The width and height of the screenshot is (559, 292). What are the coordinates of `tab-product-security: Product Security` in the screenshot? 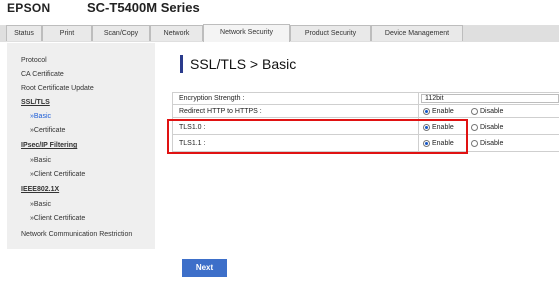 It's located at (330, 33).